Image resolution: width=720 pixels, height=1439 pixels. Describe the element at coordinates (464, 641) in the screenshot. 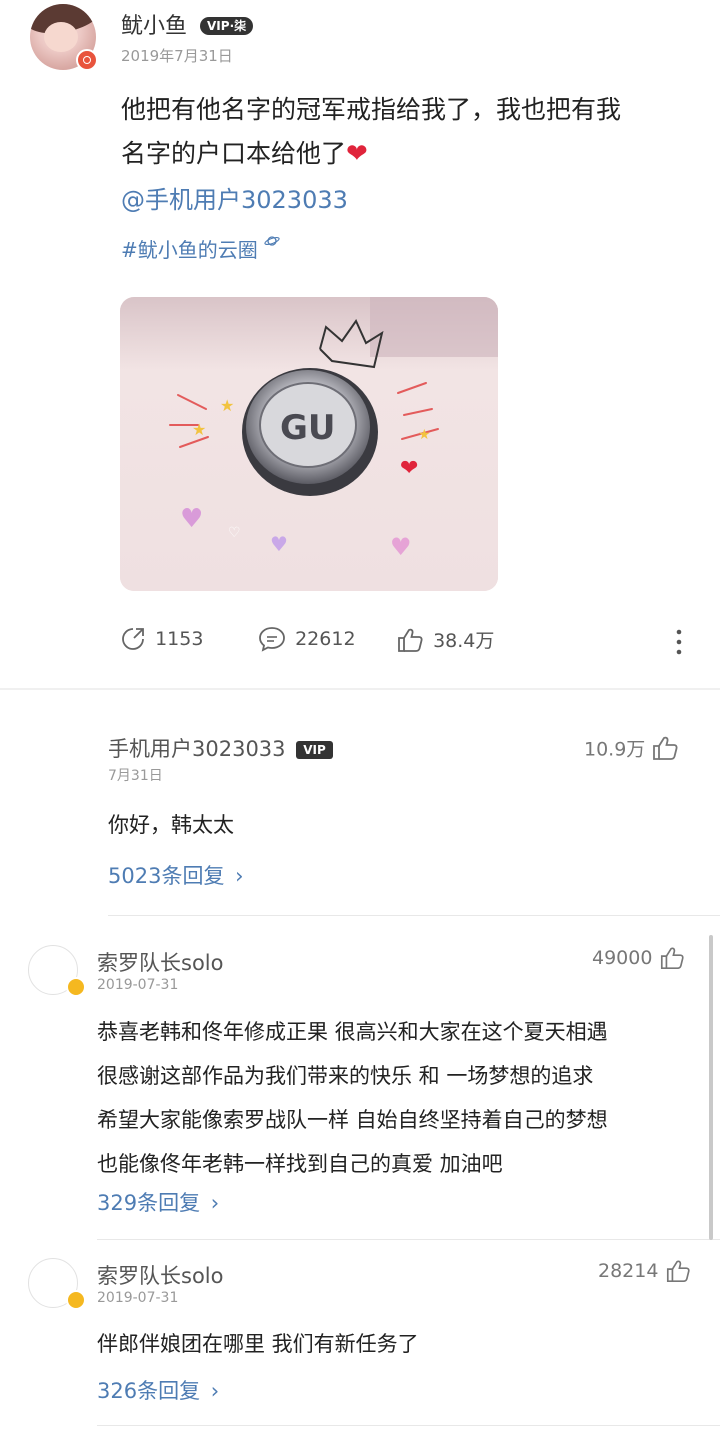

I see `like-count: 38.4万` at that location.